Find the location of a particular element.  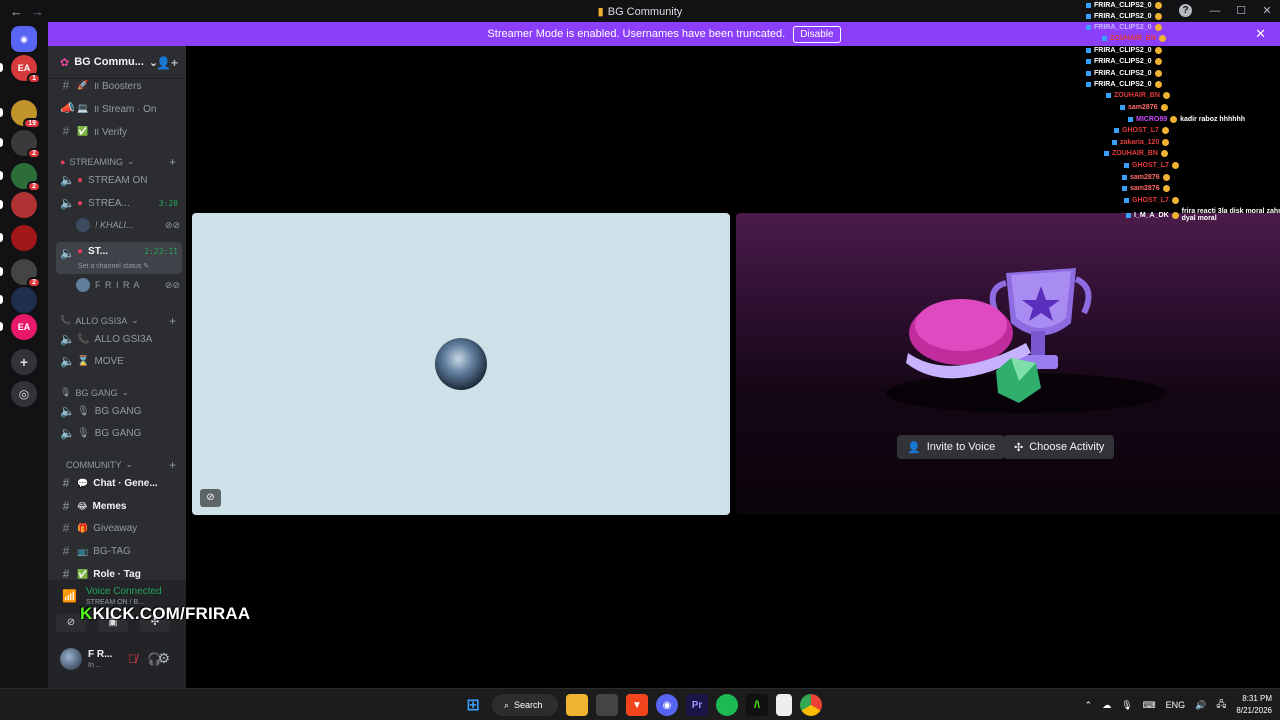

chat-username: zakaria_120 is located at coordinates (1140, 142).